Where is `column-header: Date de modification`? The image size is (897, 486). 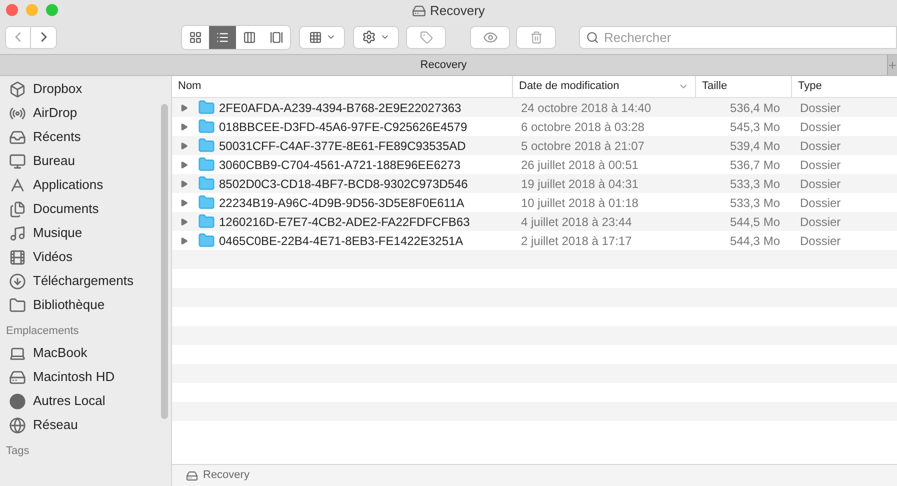 column-header: Date de modification is located at coordinates (604, 86).